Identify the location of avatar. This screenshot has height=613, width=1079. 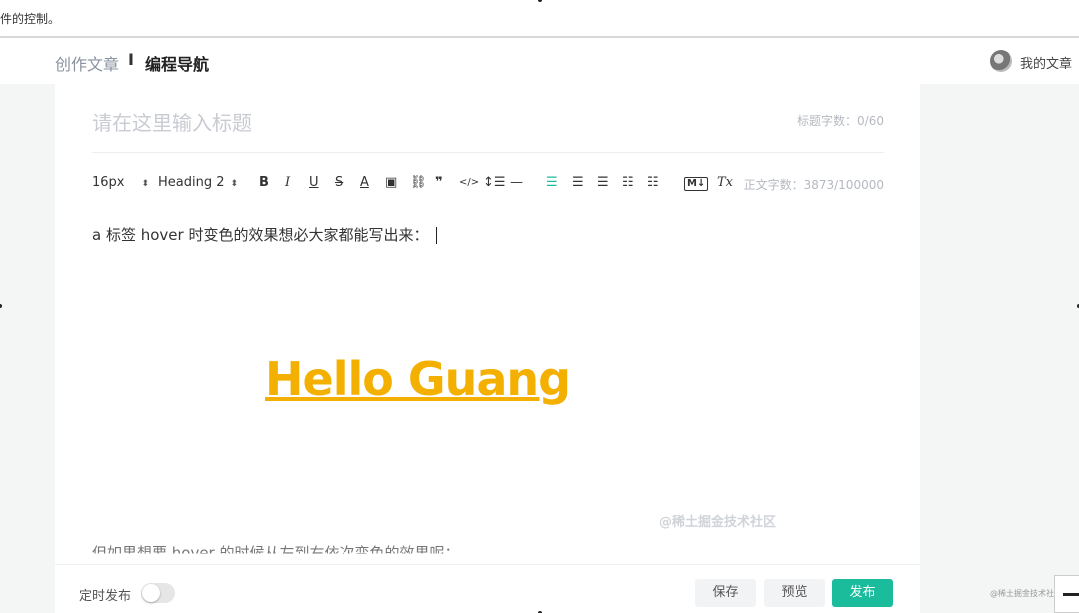
(1001, 61).